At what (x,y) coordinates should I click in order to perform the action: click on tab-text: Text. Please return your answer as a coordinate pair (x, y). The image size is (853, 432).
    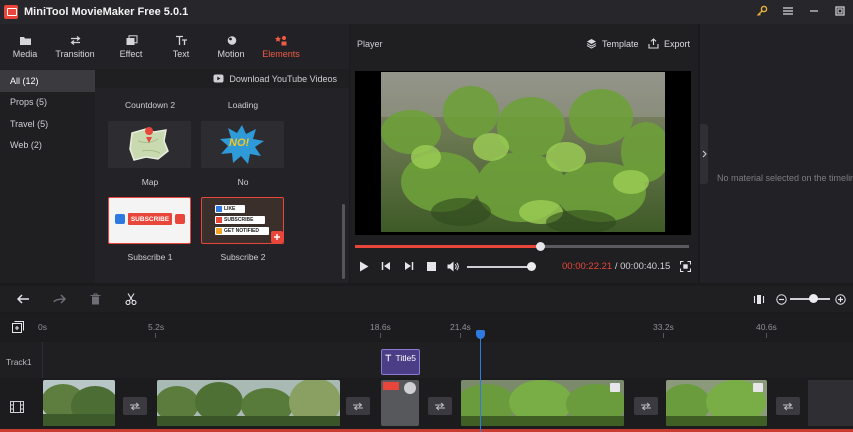
    Looking at the image, I should click on (181, 46).